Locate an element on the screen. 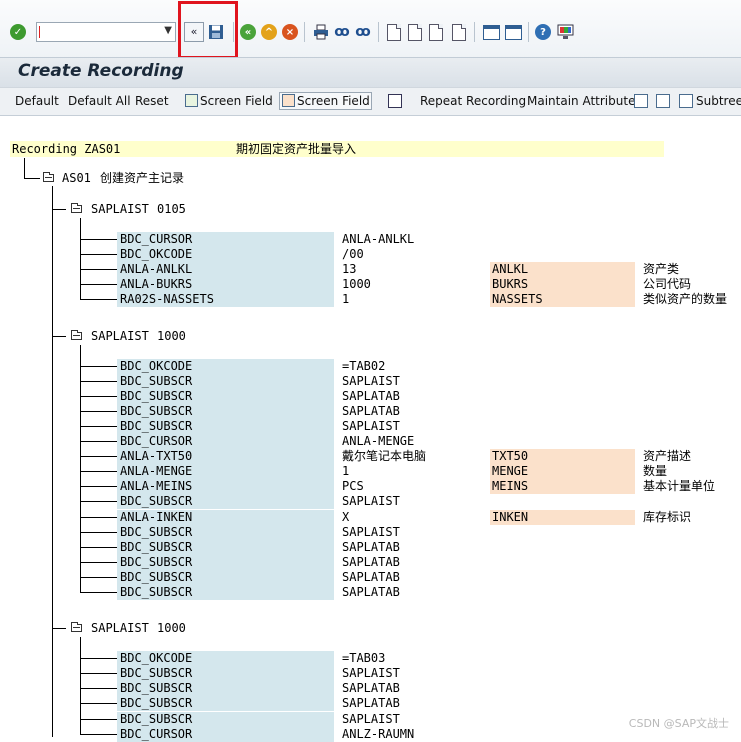 The image size is (741, 742). expand-icon is located at coordinates (641, 101).